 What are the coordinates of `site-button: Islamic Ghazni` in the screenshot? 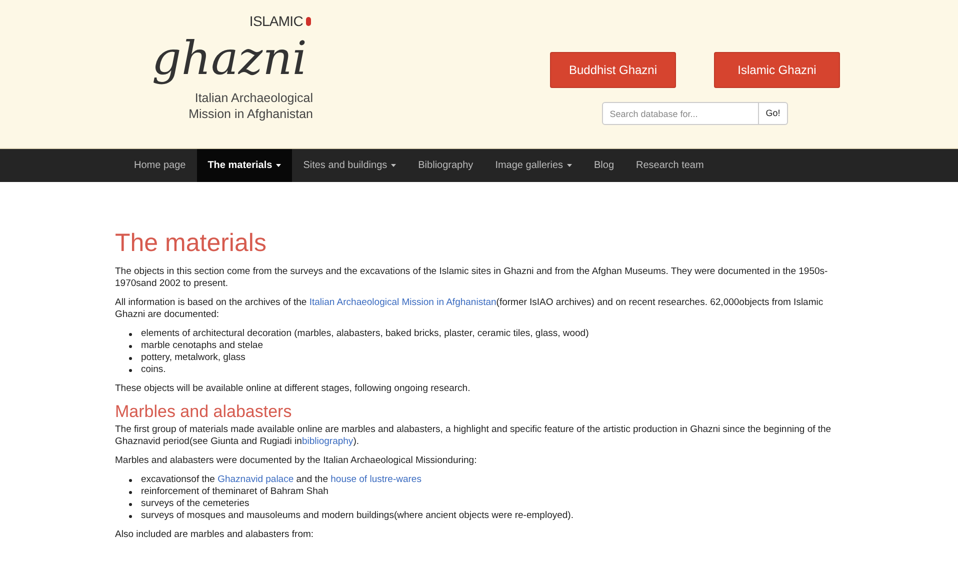 It's located at (777, 70).